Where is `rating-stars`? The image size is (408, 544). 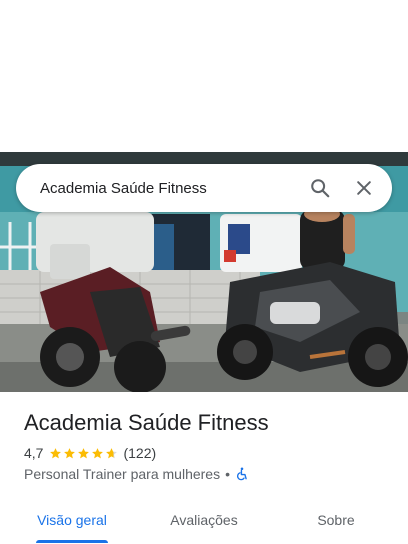 rating-stars is located at coordinates (84, 453).